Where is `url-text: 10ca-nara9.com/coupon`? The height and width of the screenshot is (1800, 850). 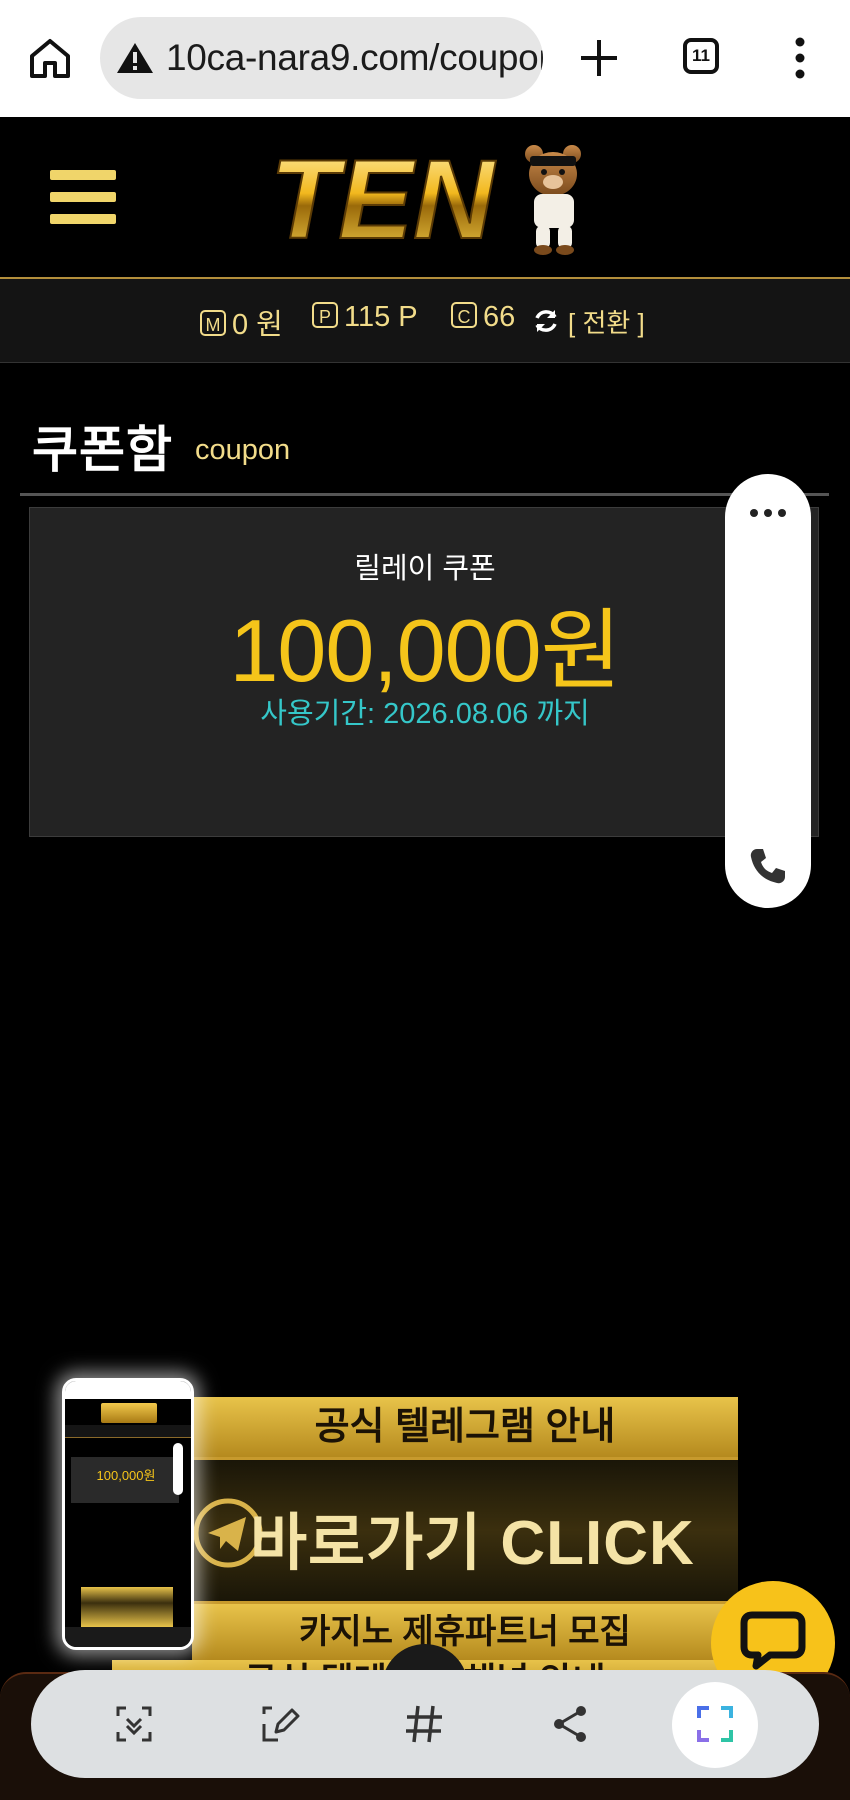
url-text: 10ca-nara9.com/coupon is located at coordinates (354, 57).